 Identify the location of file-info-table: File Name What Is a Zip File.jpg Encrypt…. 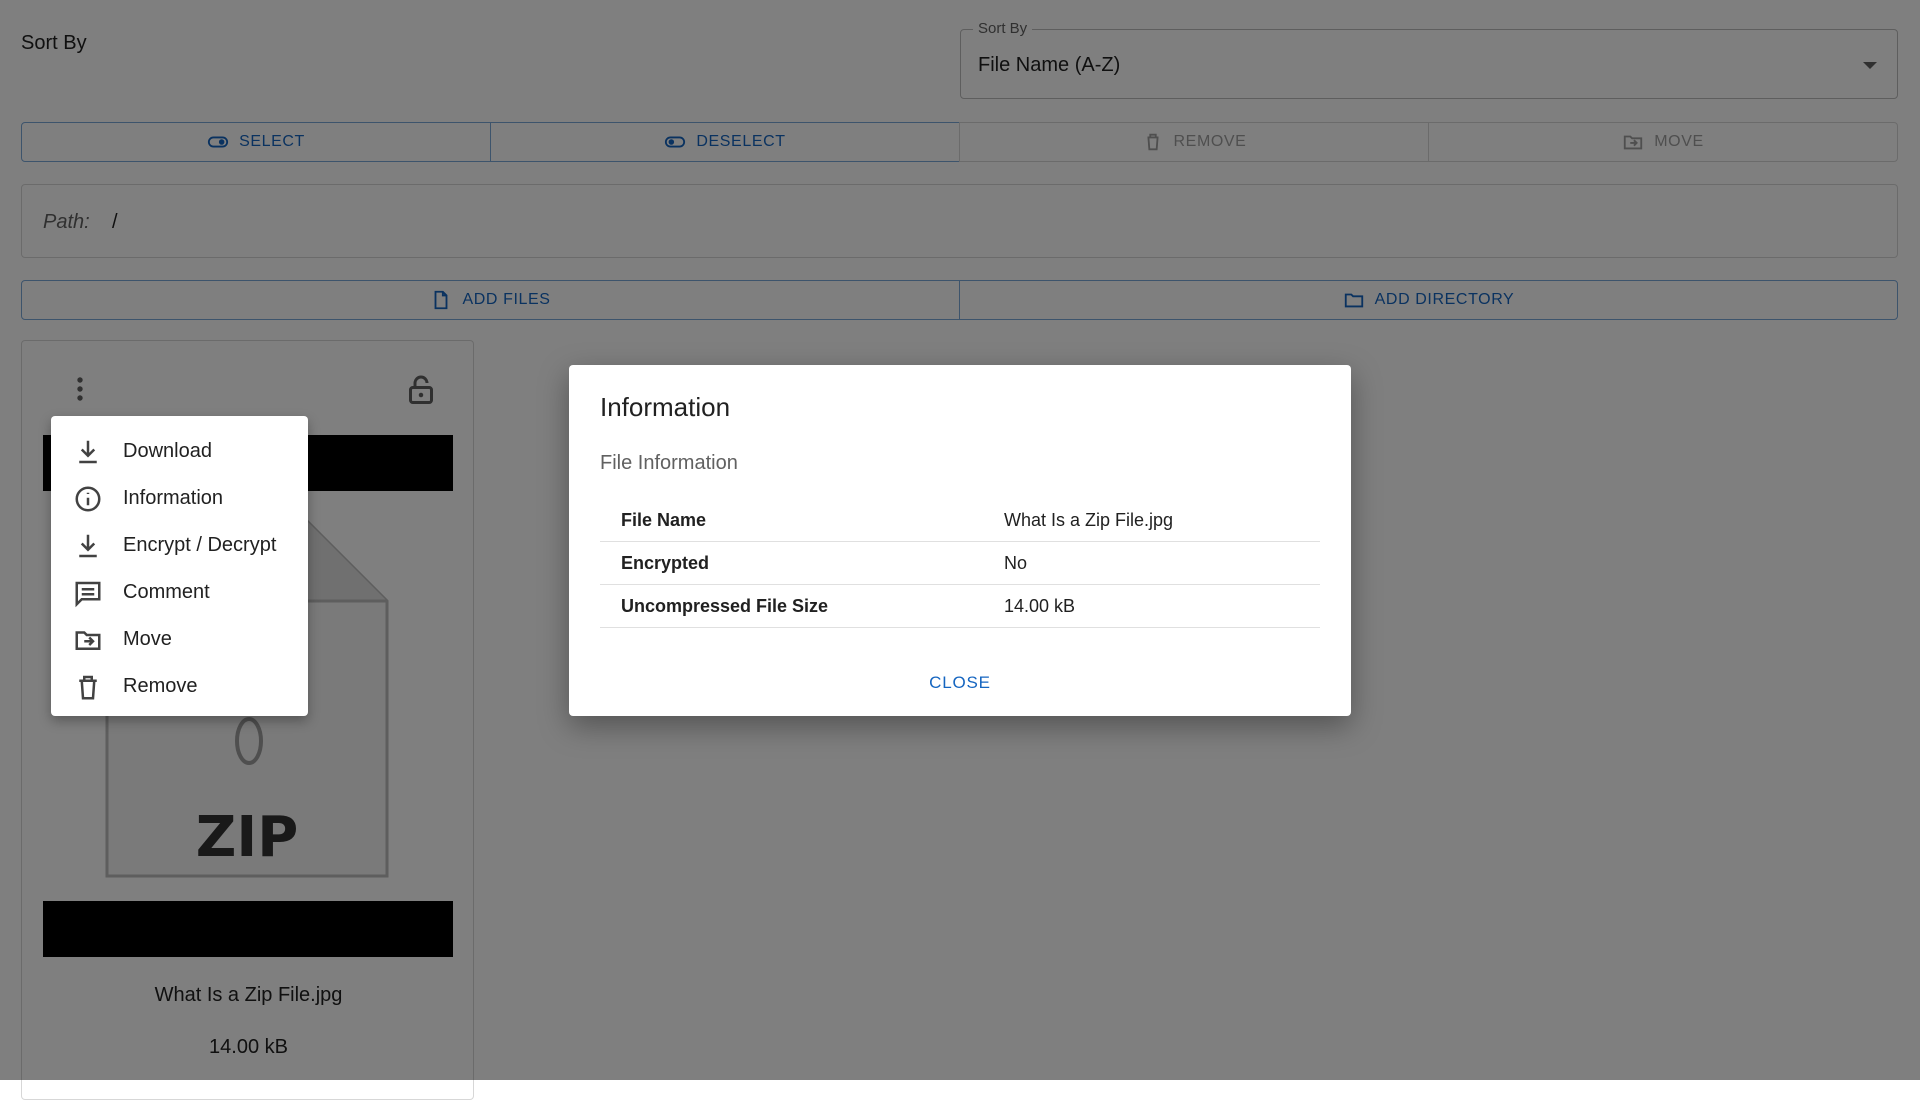
(960, 563).